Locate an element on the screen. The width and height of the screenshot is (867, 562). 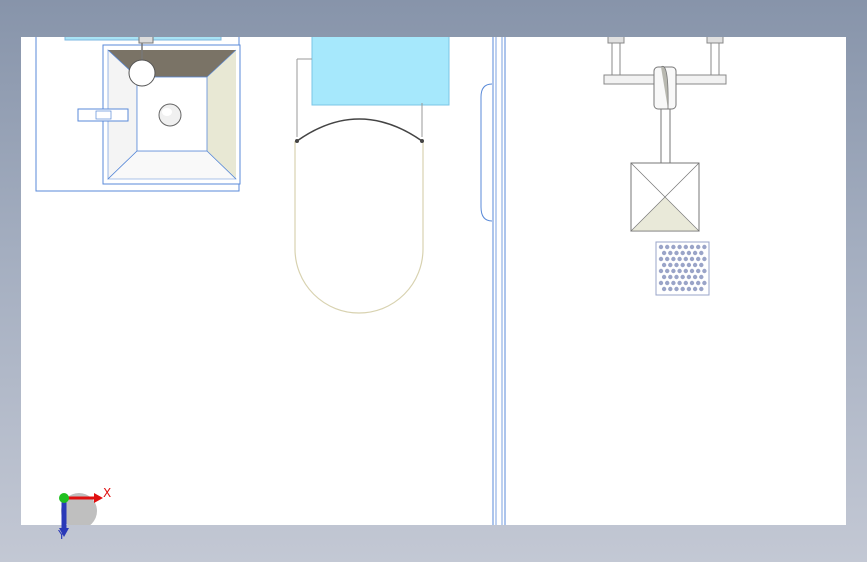
origin-marker is located at coordinates (64, 498).